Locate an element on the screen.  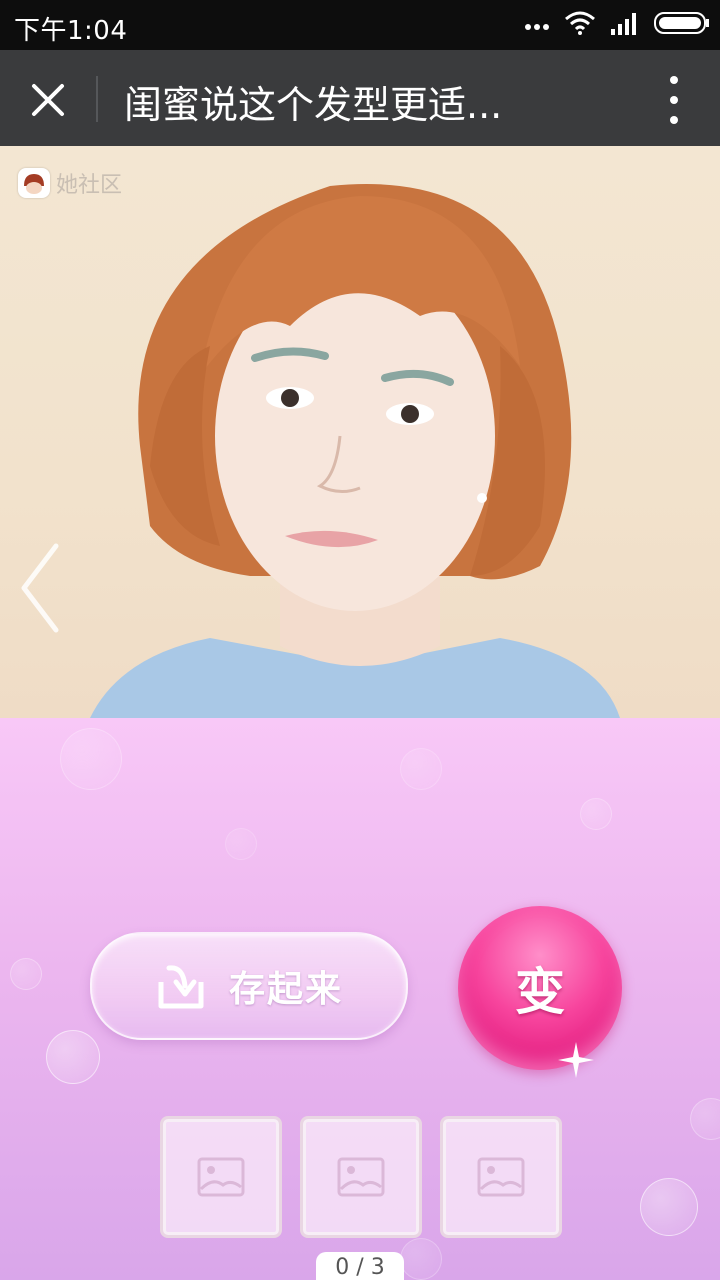
sparkle-icon is located at coordinates (576, 1060).